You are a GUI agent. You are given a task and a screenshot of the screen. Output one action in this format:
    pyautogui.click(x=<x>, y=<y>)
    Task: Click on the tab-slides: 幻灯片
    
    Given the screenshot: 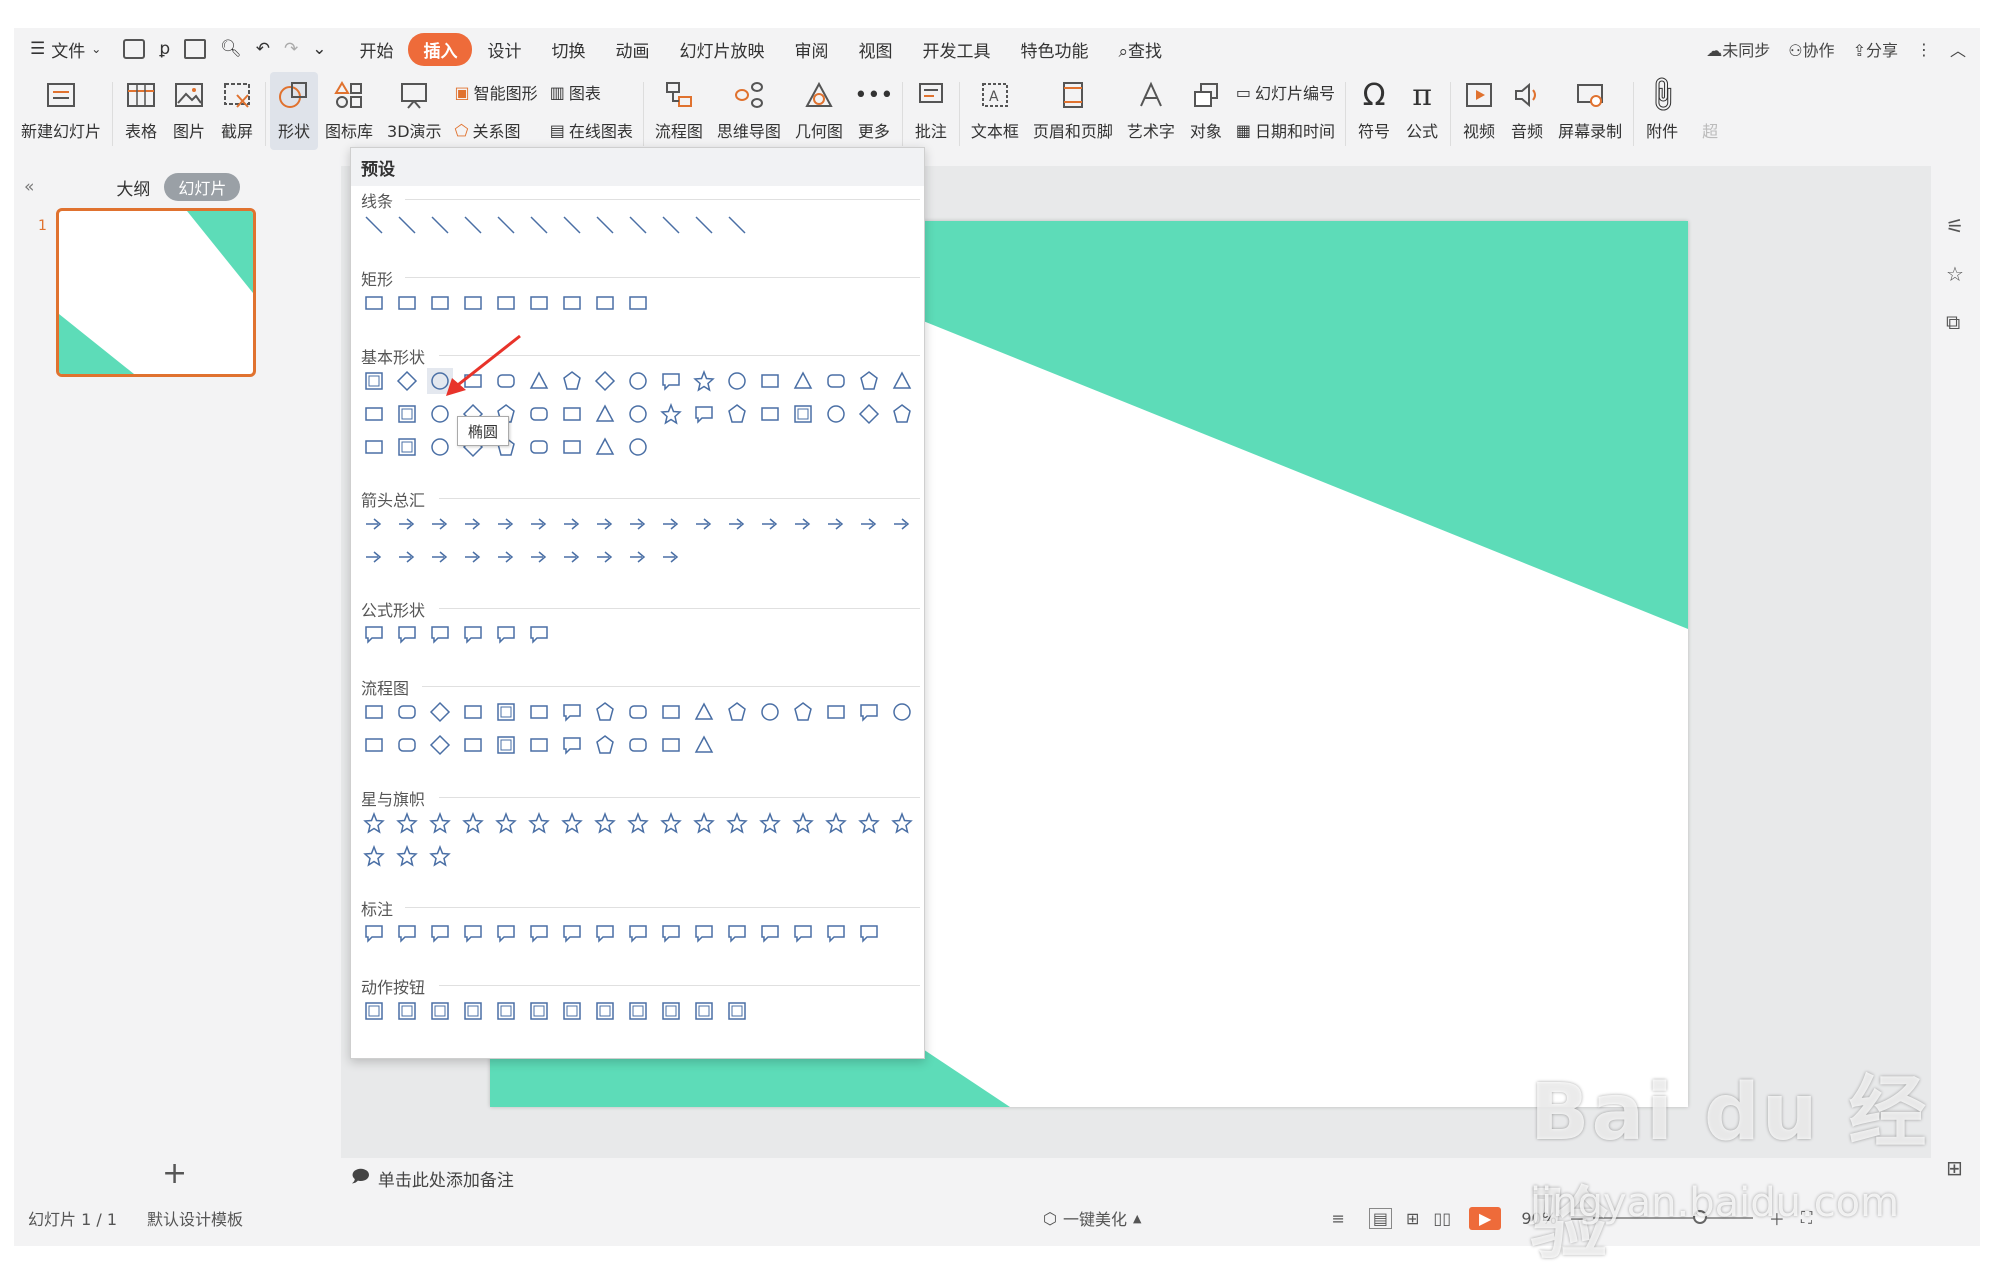 What is the action you would take?
    pyautogui.click(x=202, y=187)
    